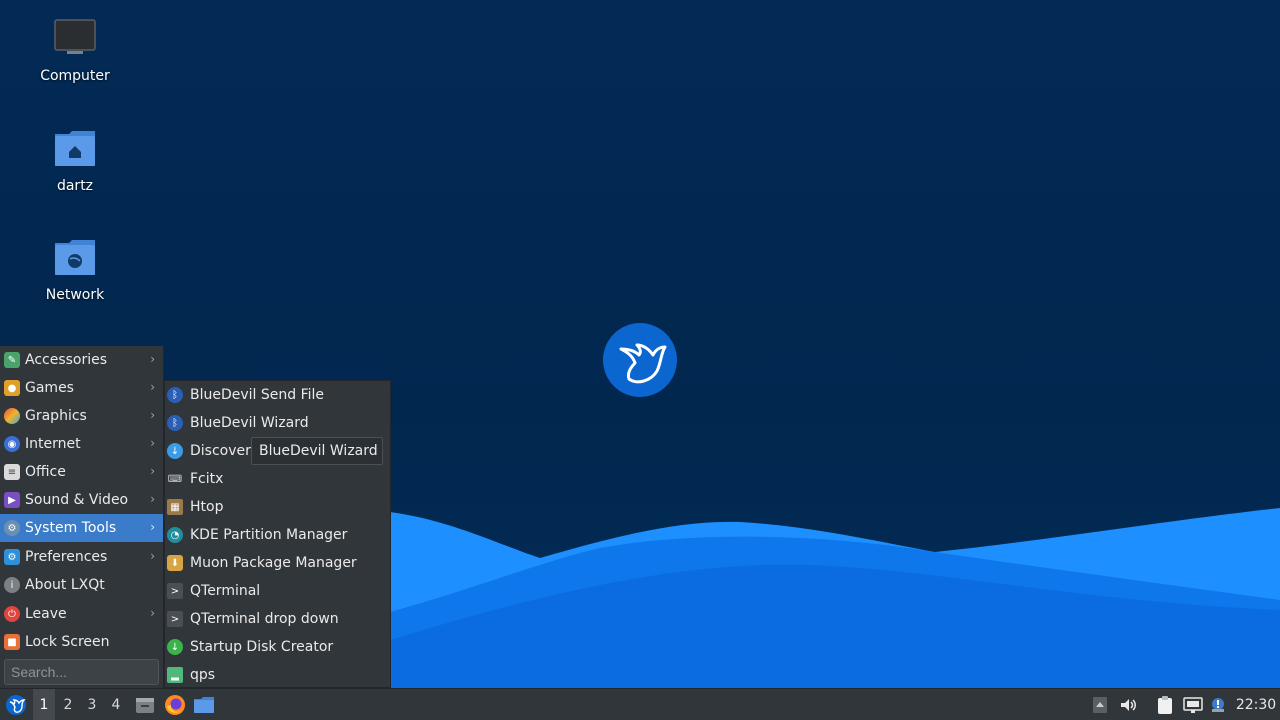  Describe the element at coordinates (77, 500) in the screenshot. I see `menu-item-label: Sound & Video` at that location.